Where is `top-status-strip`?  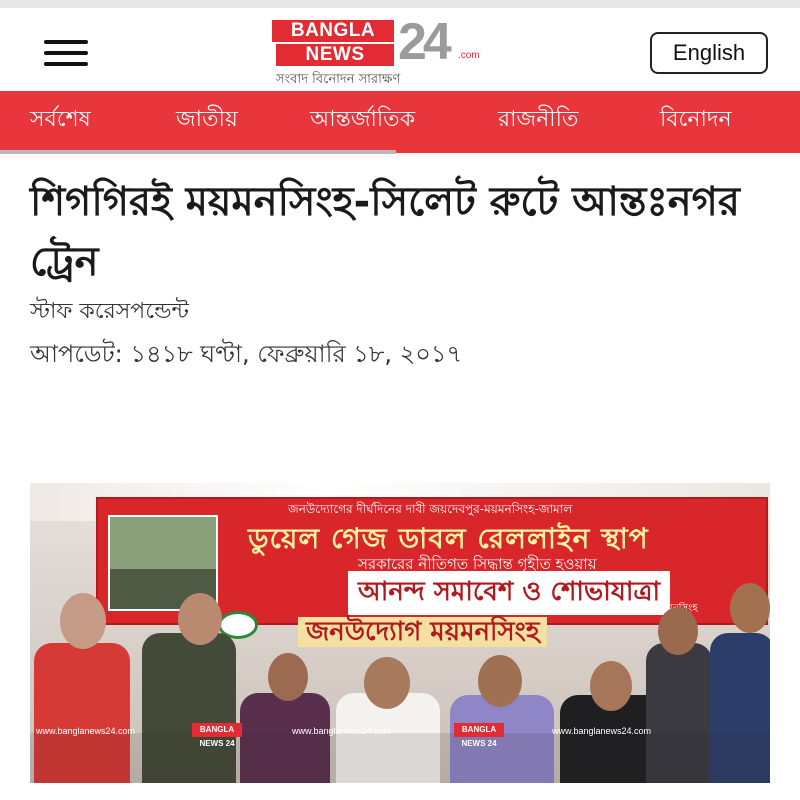
top-status-strip is located at coordinates (400, 4).